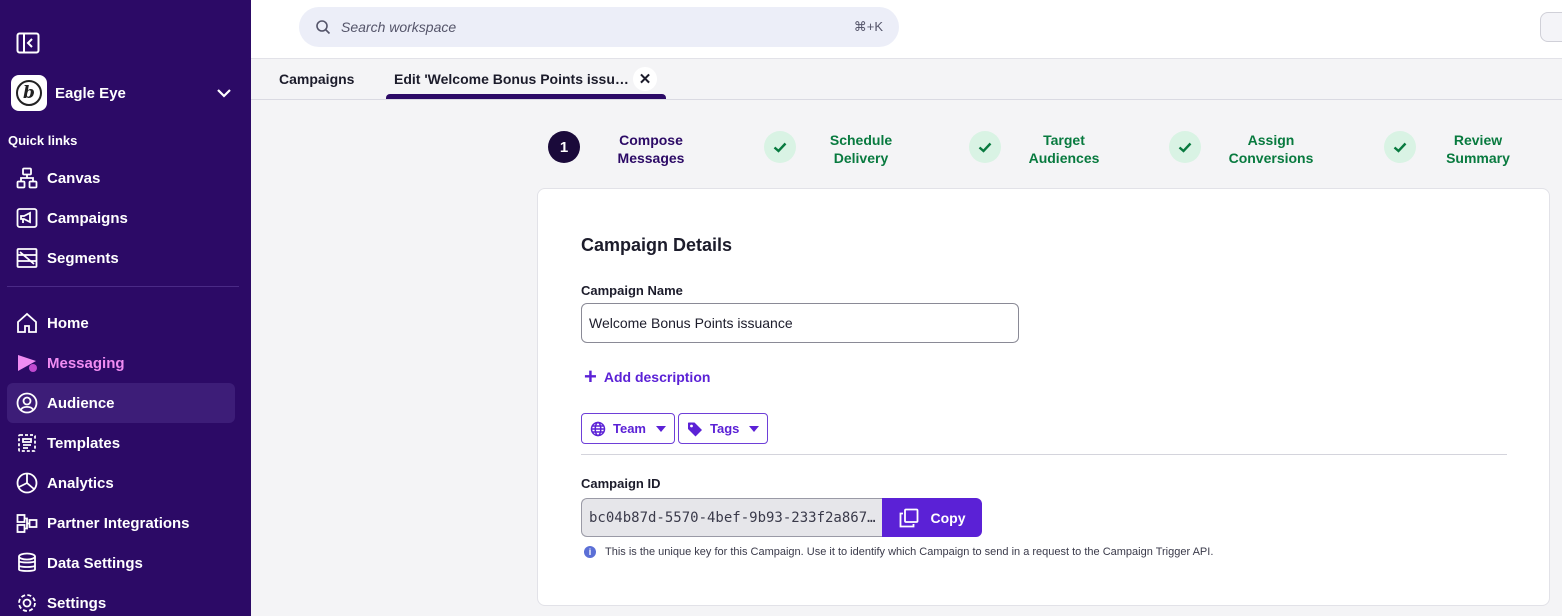 Image resolution: width=1562 pixels, height=616 pixels. I want to click on campaign-id-label: Campaign ID, so click(621, 483).